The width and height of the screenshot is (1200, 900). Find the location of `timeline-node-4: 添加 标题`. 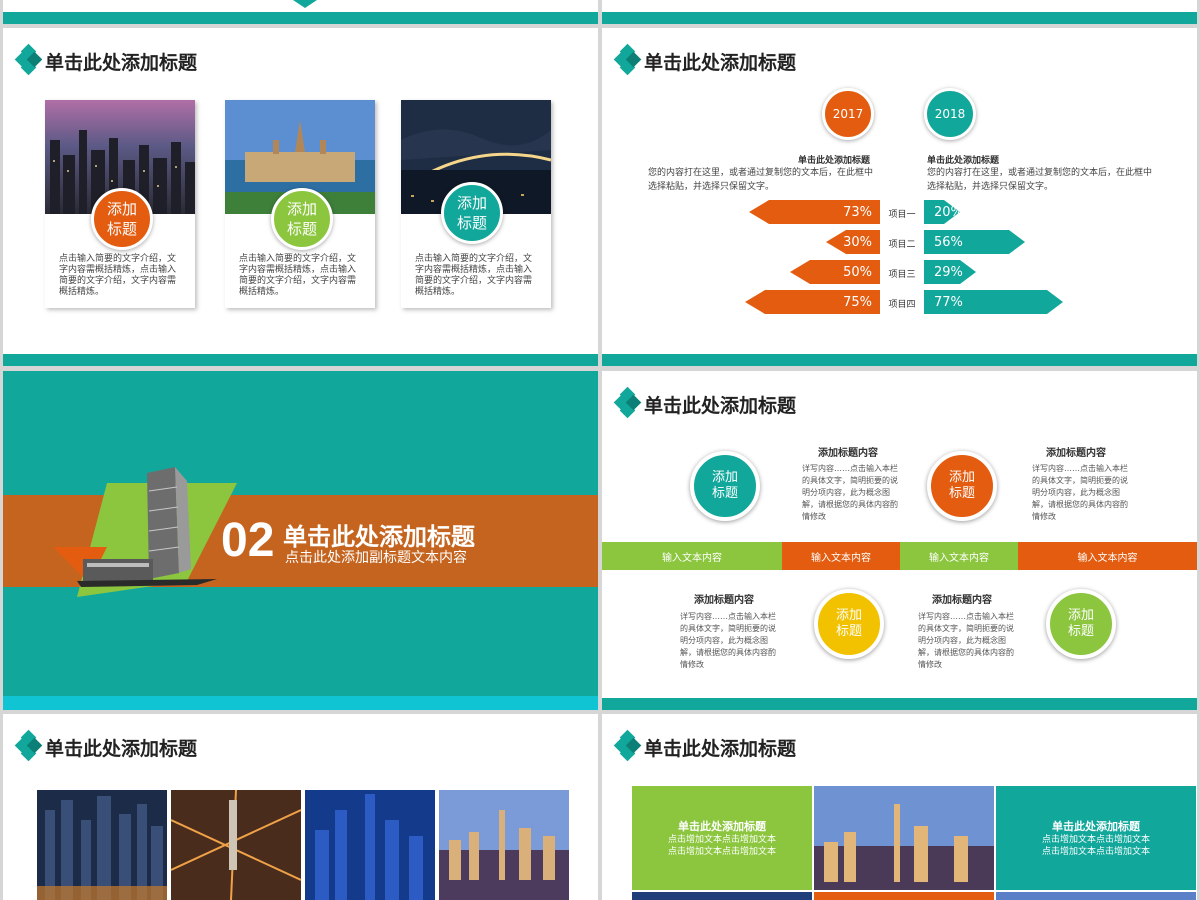

timeline-node-4: 添加 标题 is located at coordinates (1081, 624).